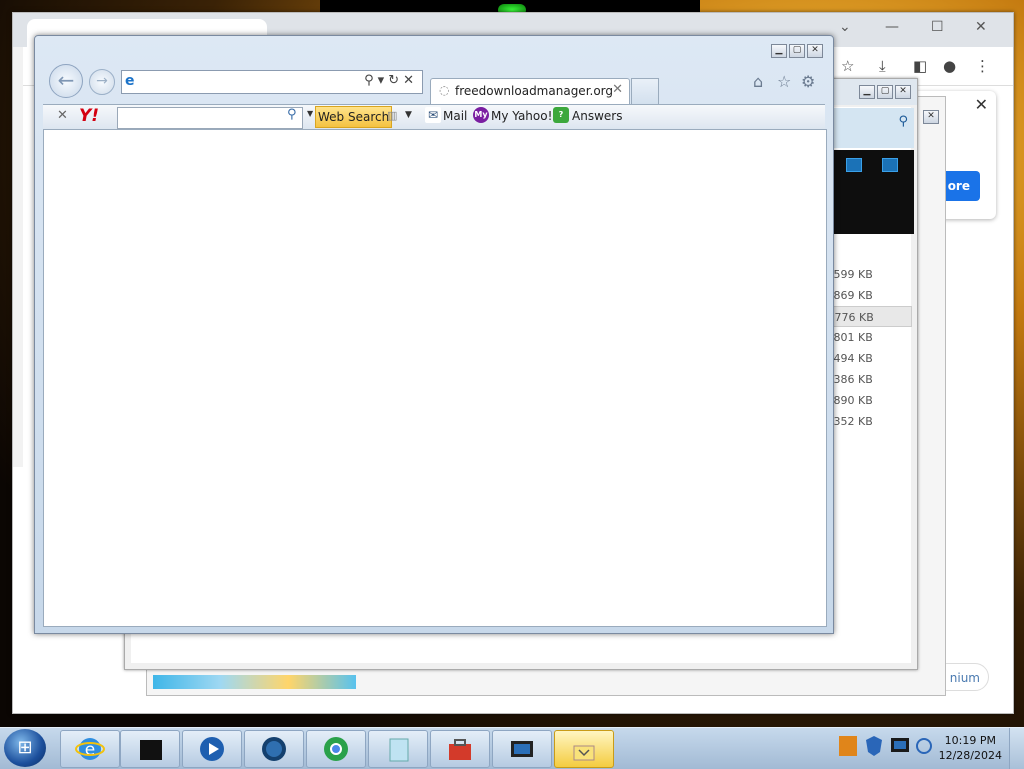 Image resolution: width=1024 pixels, height=769 pixels. I want to click on clock: 10:19 PM 12/28/2024, so click(970, 748).